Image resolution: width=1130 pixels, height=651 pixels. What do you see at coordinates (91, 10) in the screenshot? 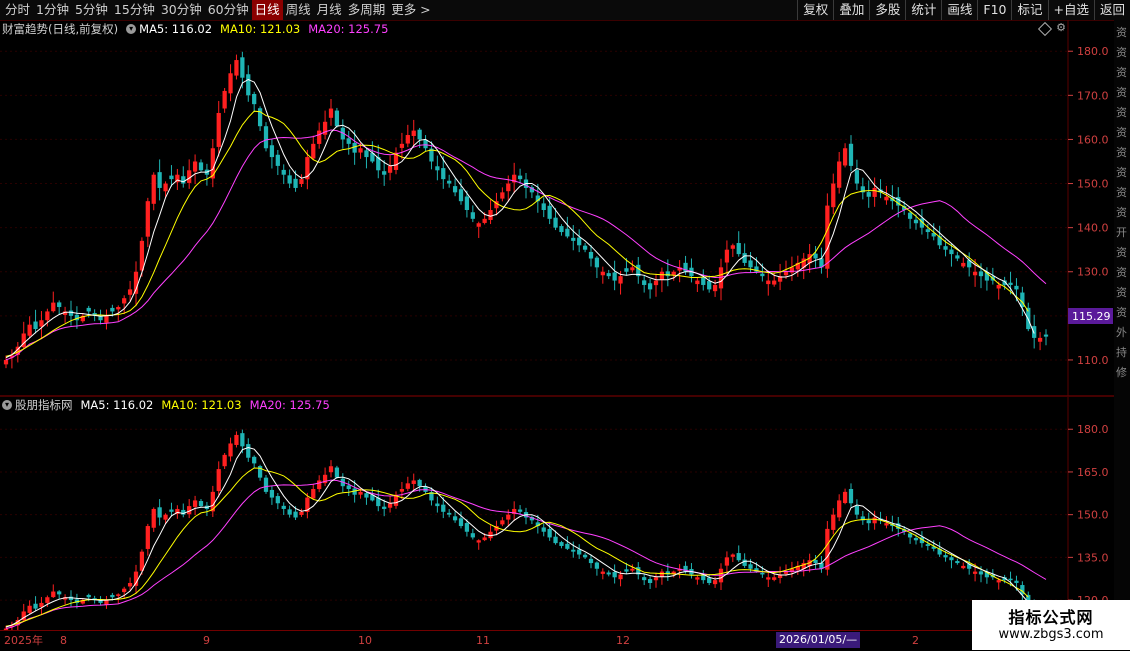
I see `tab-5min: 5分钟` at bounding box center [91, 10].